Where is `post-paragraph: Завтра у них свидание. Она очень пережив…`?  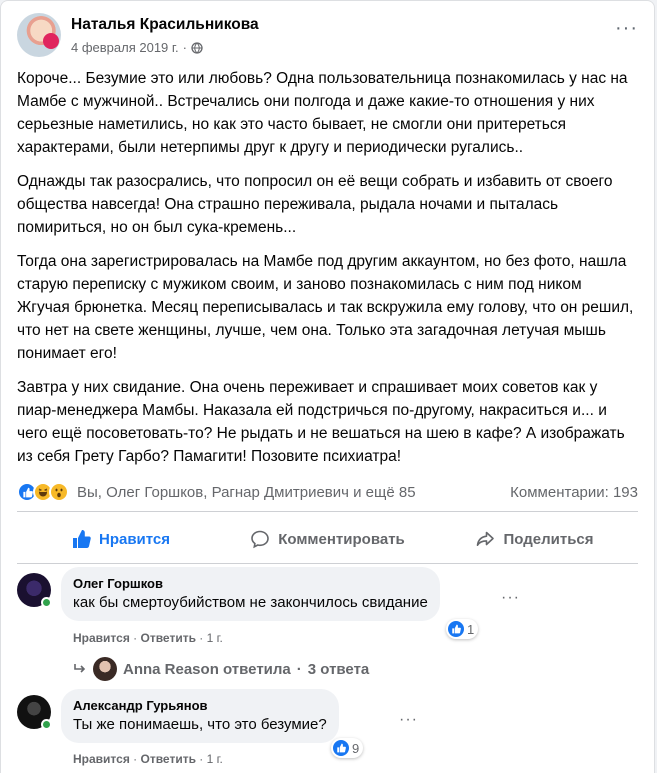 post-paragraph: Завтра у них свидание. Она очень пережив… is located at coordinates (321, 422).